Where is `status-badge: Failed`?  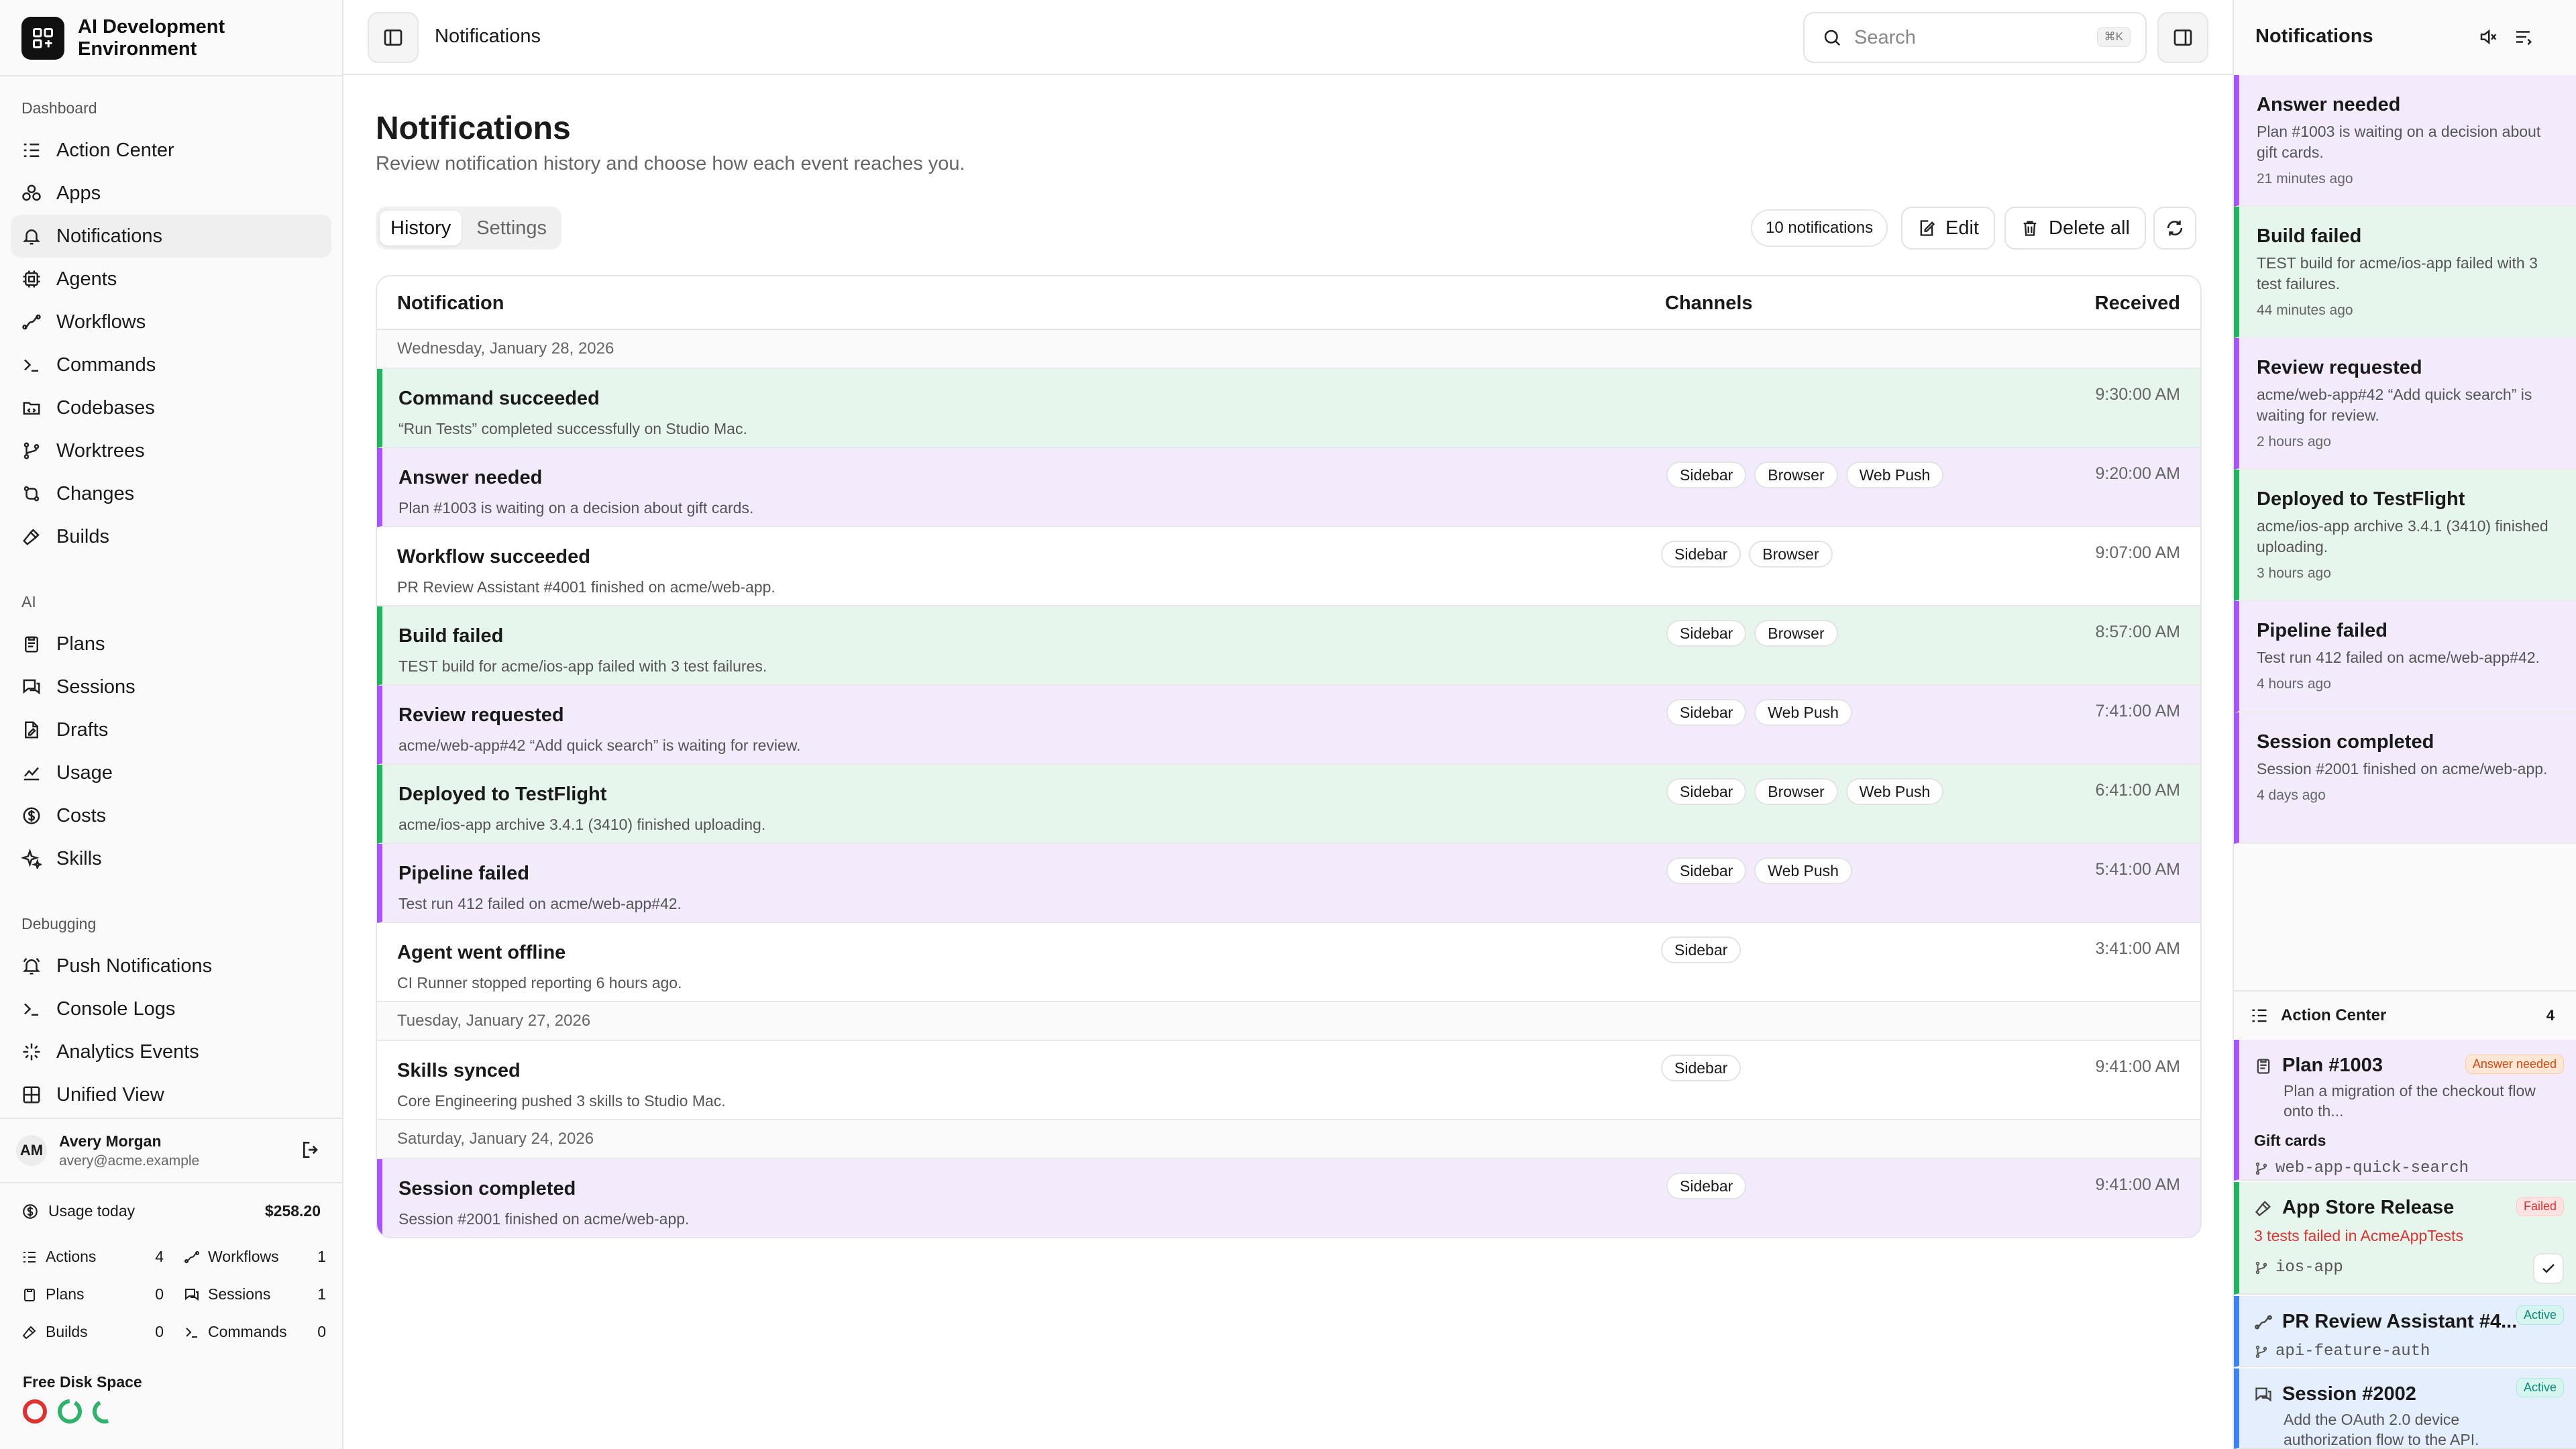 status-badge: Failed is located at coordinates (2540, 1206).